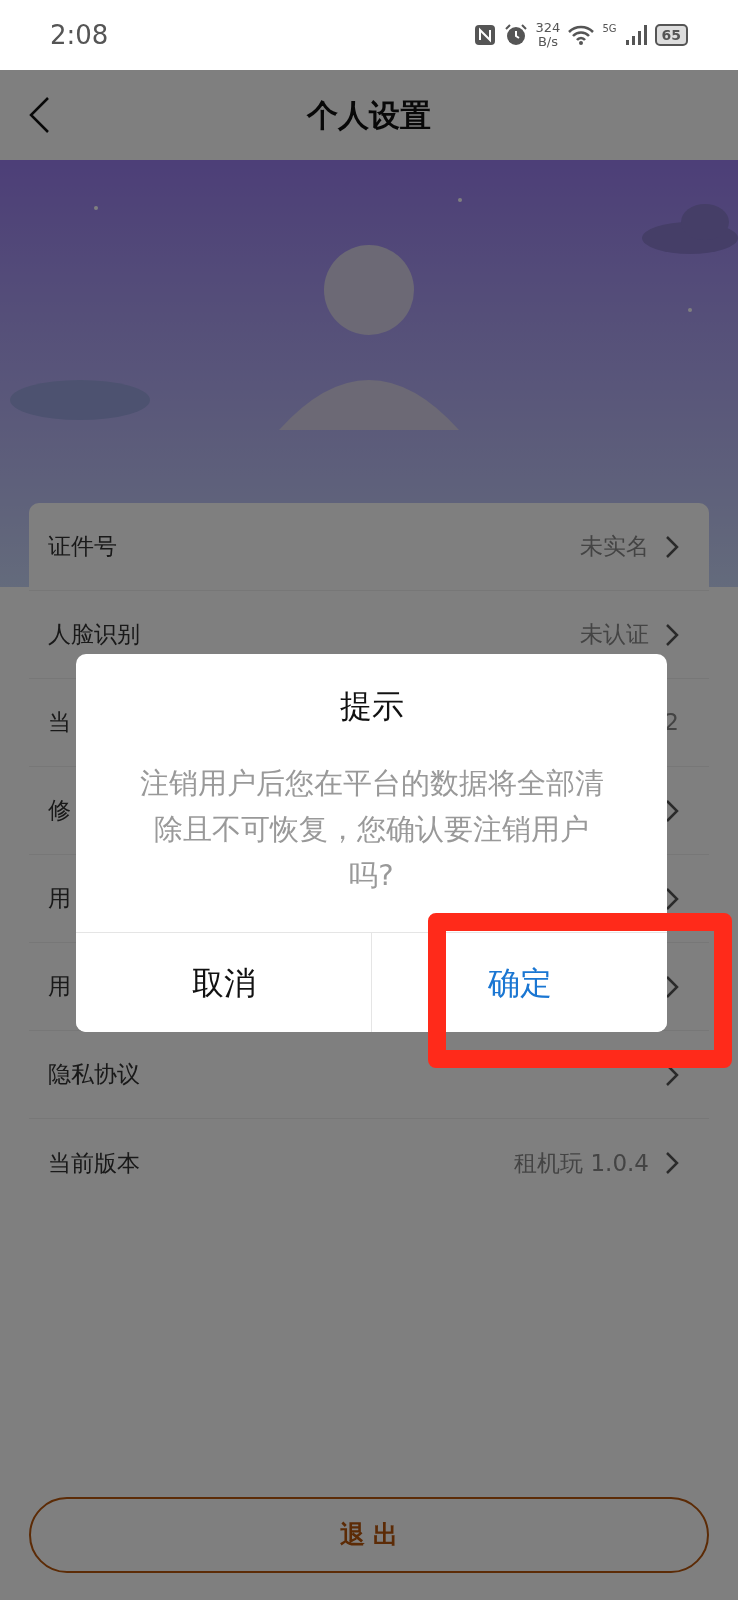 Image resolution: width=738 pixels, height=1600 pixels. Describe the element at coordinates (94, 1163) in the screenshot. I see `row-label: 当前版本` at that location.